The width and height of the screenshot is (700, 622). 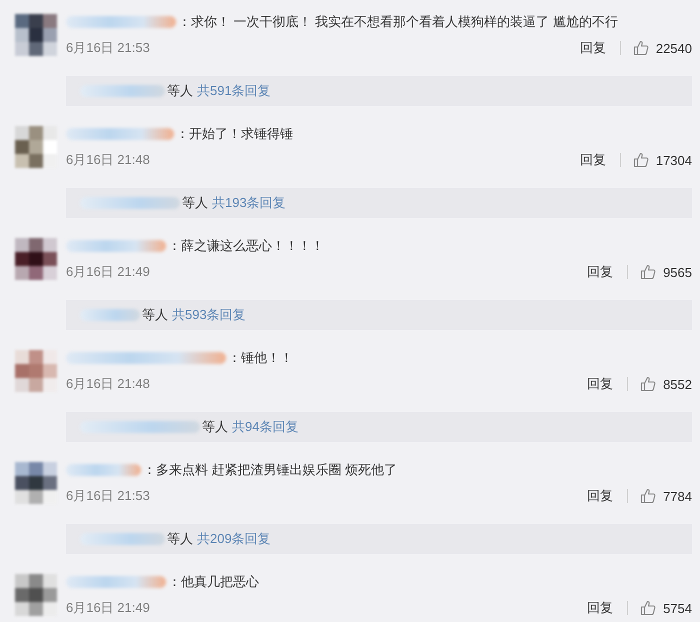 What do you see at coordinates (270, 470) in the screenshot?
I see `comment-text: ：多来点料 赶紧把渣男锤出娱乐圈 烦死他了` at bounding box center [270, 470].